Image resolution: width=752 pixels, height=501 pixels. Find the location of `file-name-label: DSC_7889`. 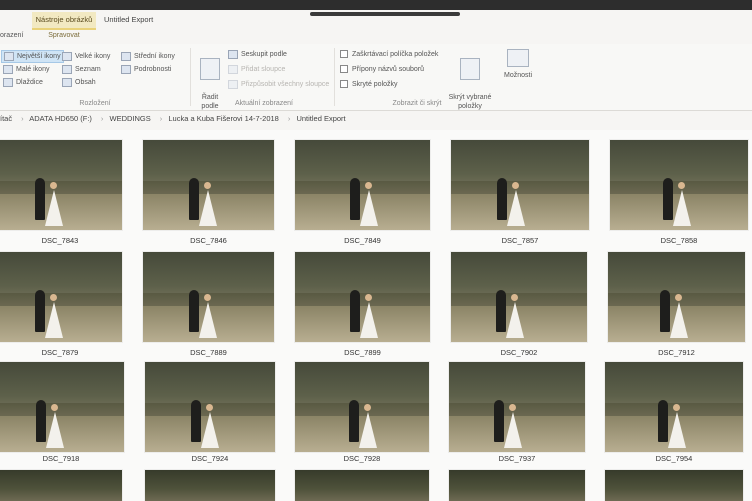

file-name-label: DSC_7889 is located at coordinates (209, 352).